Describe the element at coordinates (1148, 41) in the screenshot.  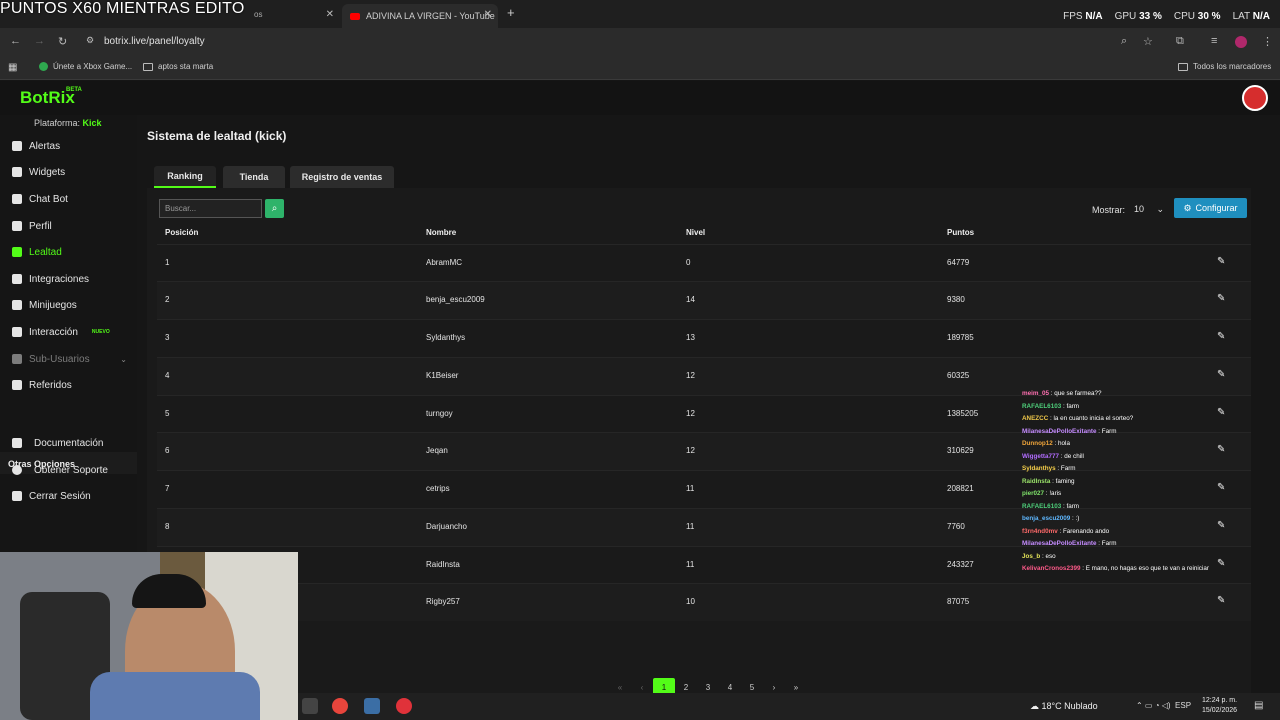
I see `bookmark-star-icon: ☆` at that location.